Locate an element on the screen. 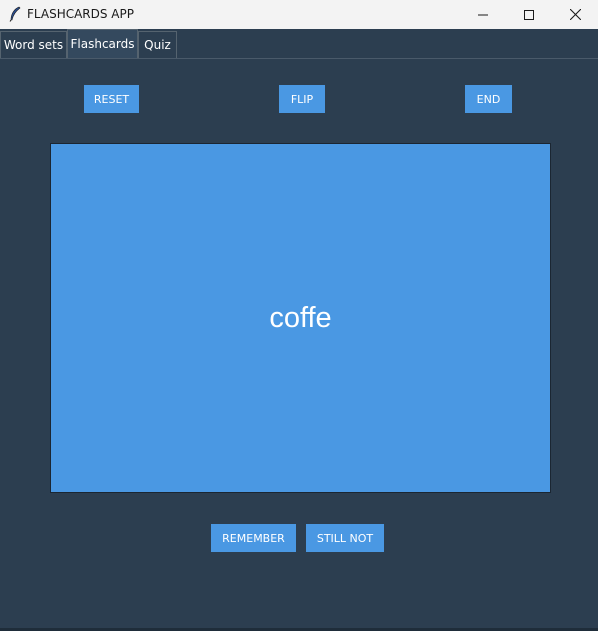  flip-button: FLIP is located at coordinates (302, 99).